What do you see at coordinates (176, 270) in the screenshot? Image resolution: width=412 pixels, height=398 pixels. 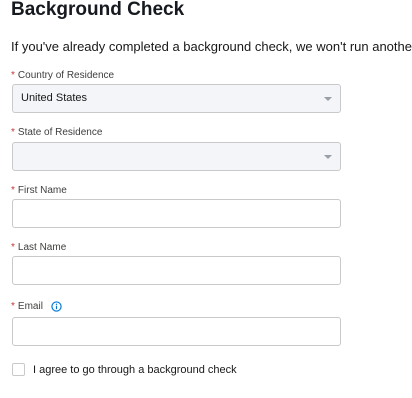 I see `last-name-field` at bounding box center [176, 270].